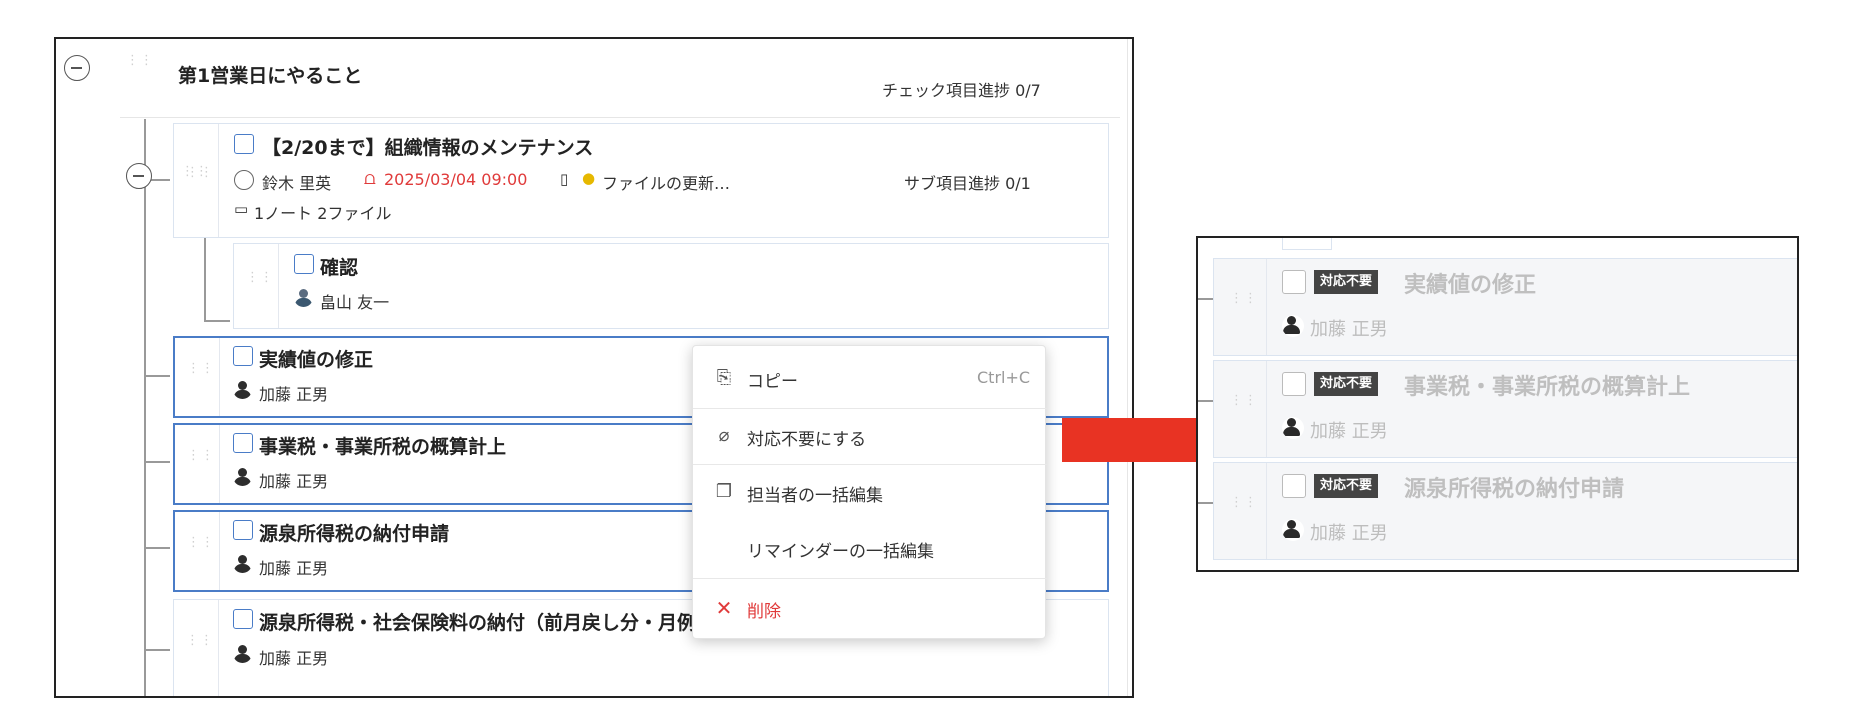 Image resolution: width=1858 pixels, height=724 pixels. I want to click on collapse-section-icon, so click(77, 68).